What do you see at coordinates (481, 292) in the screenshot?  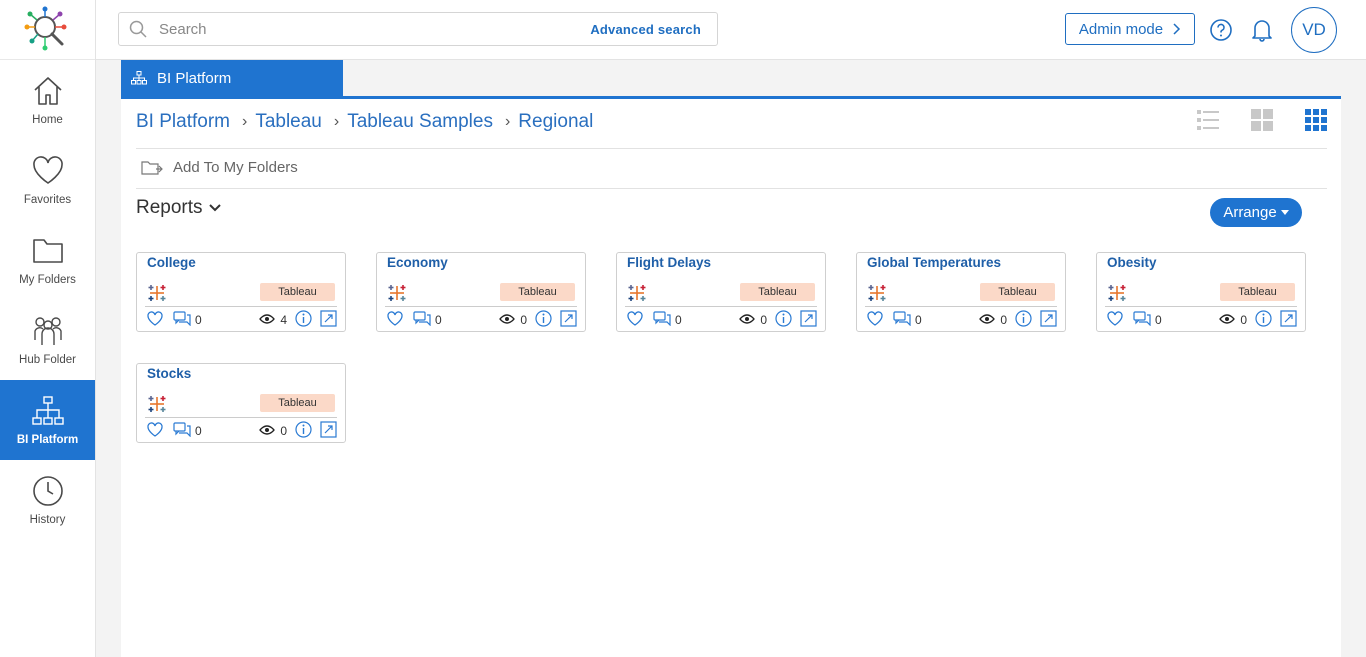 I see `report-card: Economy Tableau 0 0` at bounding box center [481, 292].